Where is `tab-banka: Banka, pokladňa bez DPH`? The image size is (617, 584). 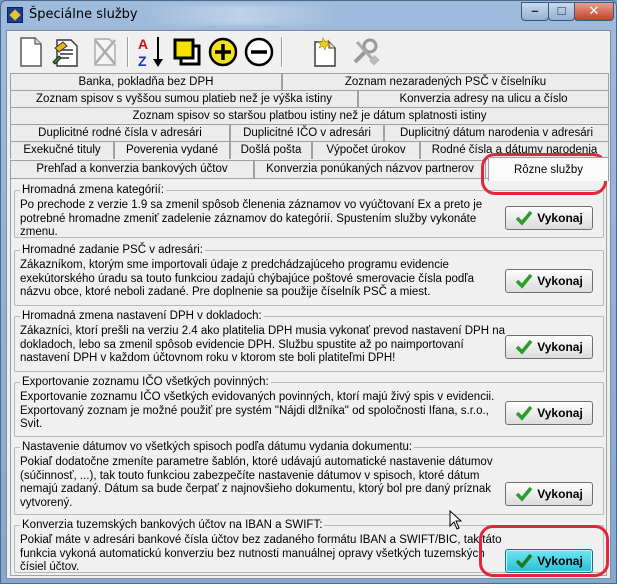 tab-banka: Banka, pokladňa bez DPH is located at coordinates (146, 82).